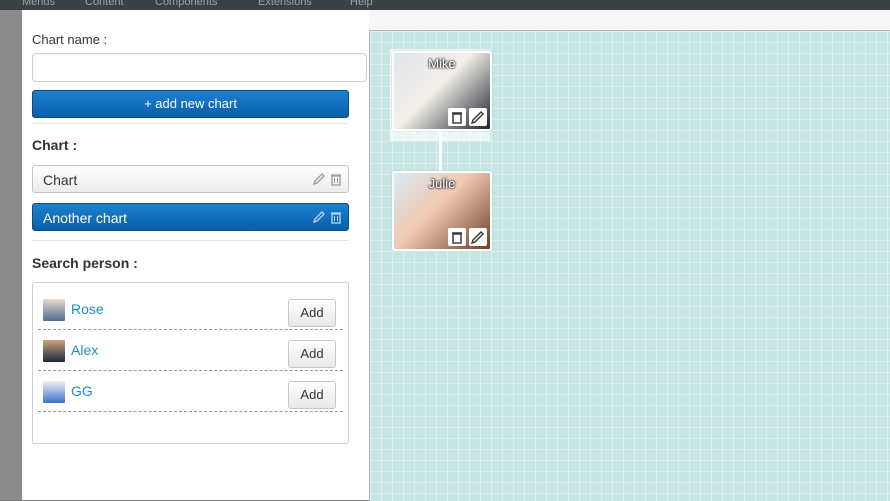 The image size is (890, 501). What do you see at coordinates (186, 4) in the screenshot?
I see `bg-menu-item: Components` at bounding box center [186, 4].